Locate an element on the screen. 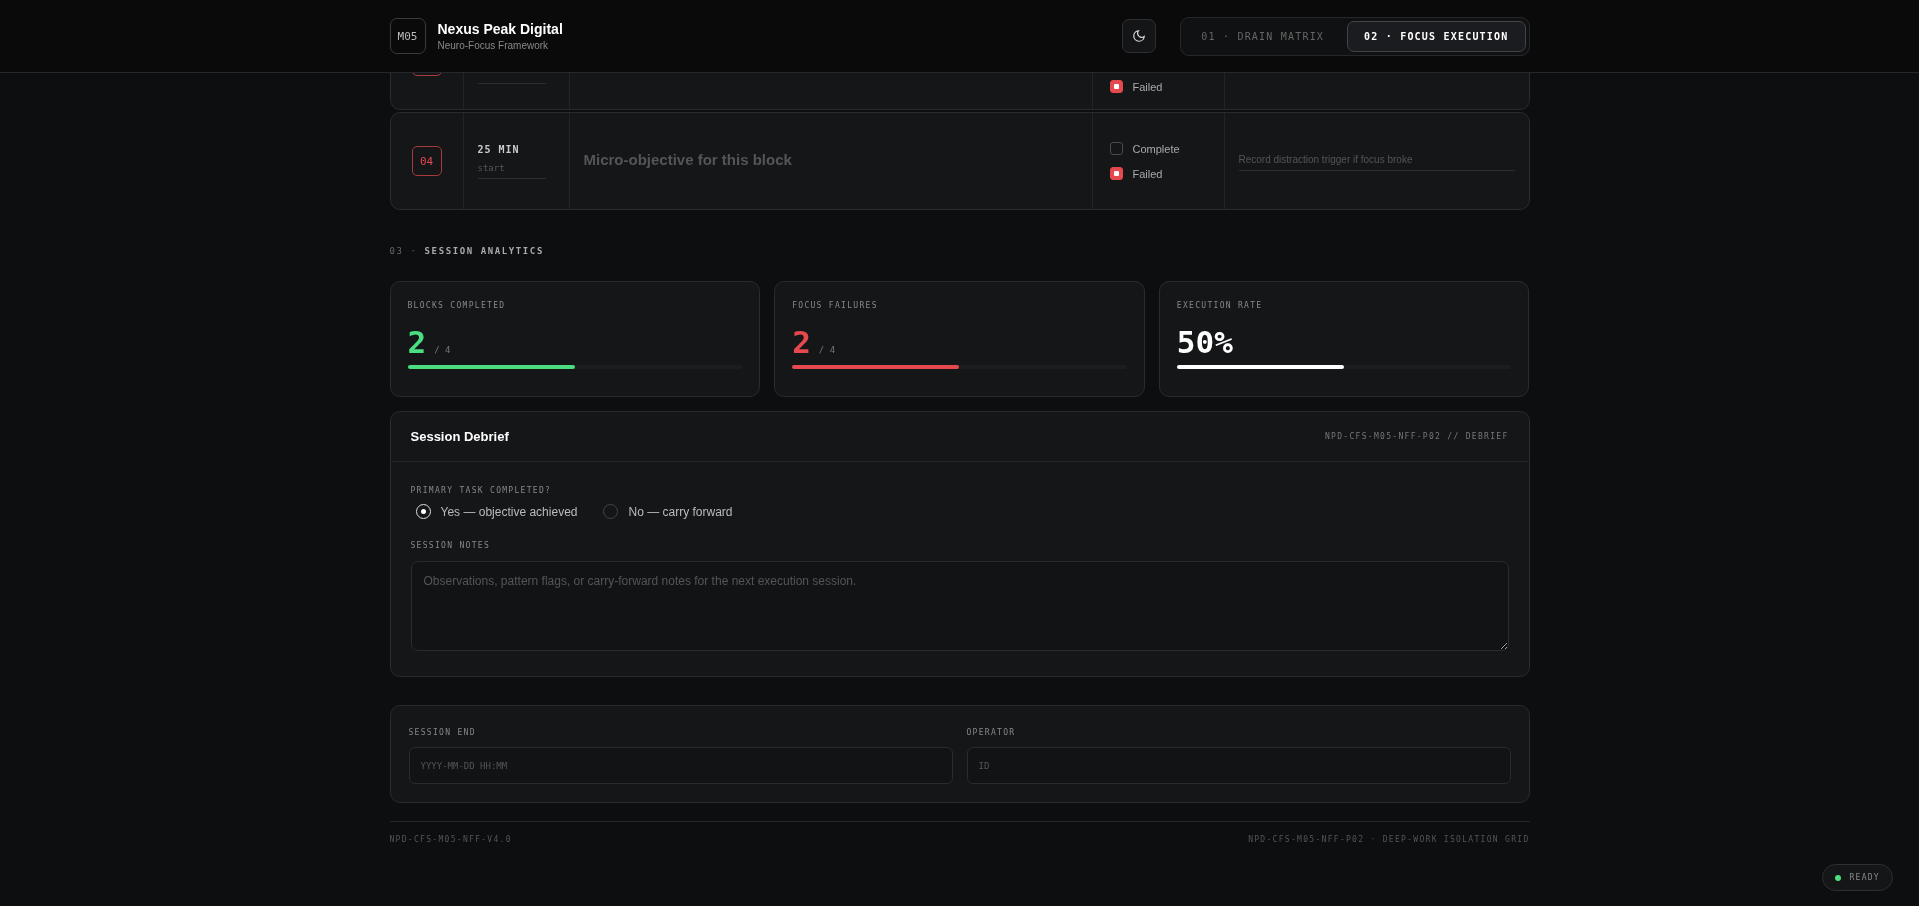  field-label: SESSION END is located at coordinates (442, 732).